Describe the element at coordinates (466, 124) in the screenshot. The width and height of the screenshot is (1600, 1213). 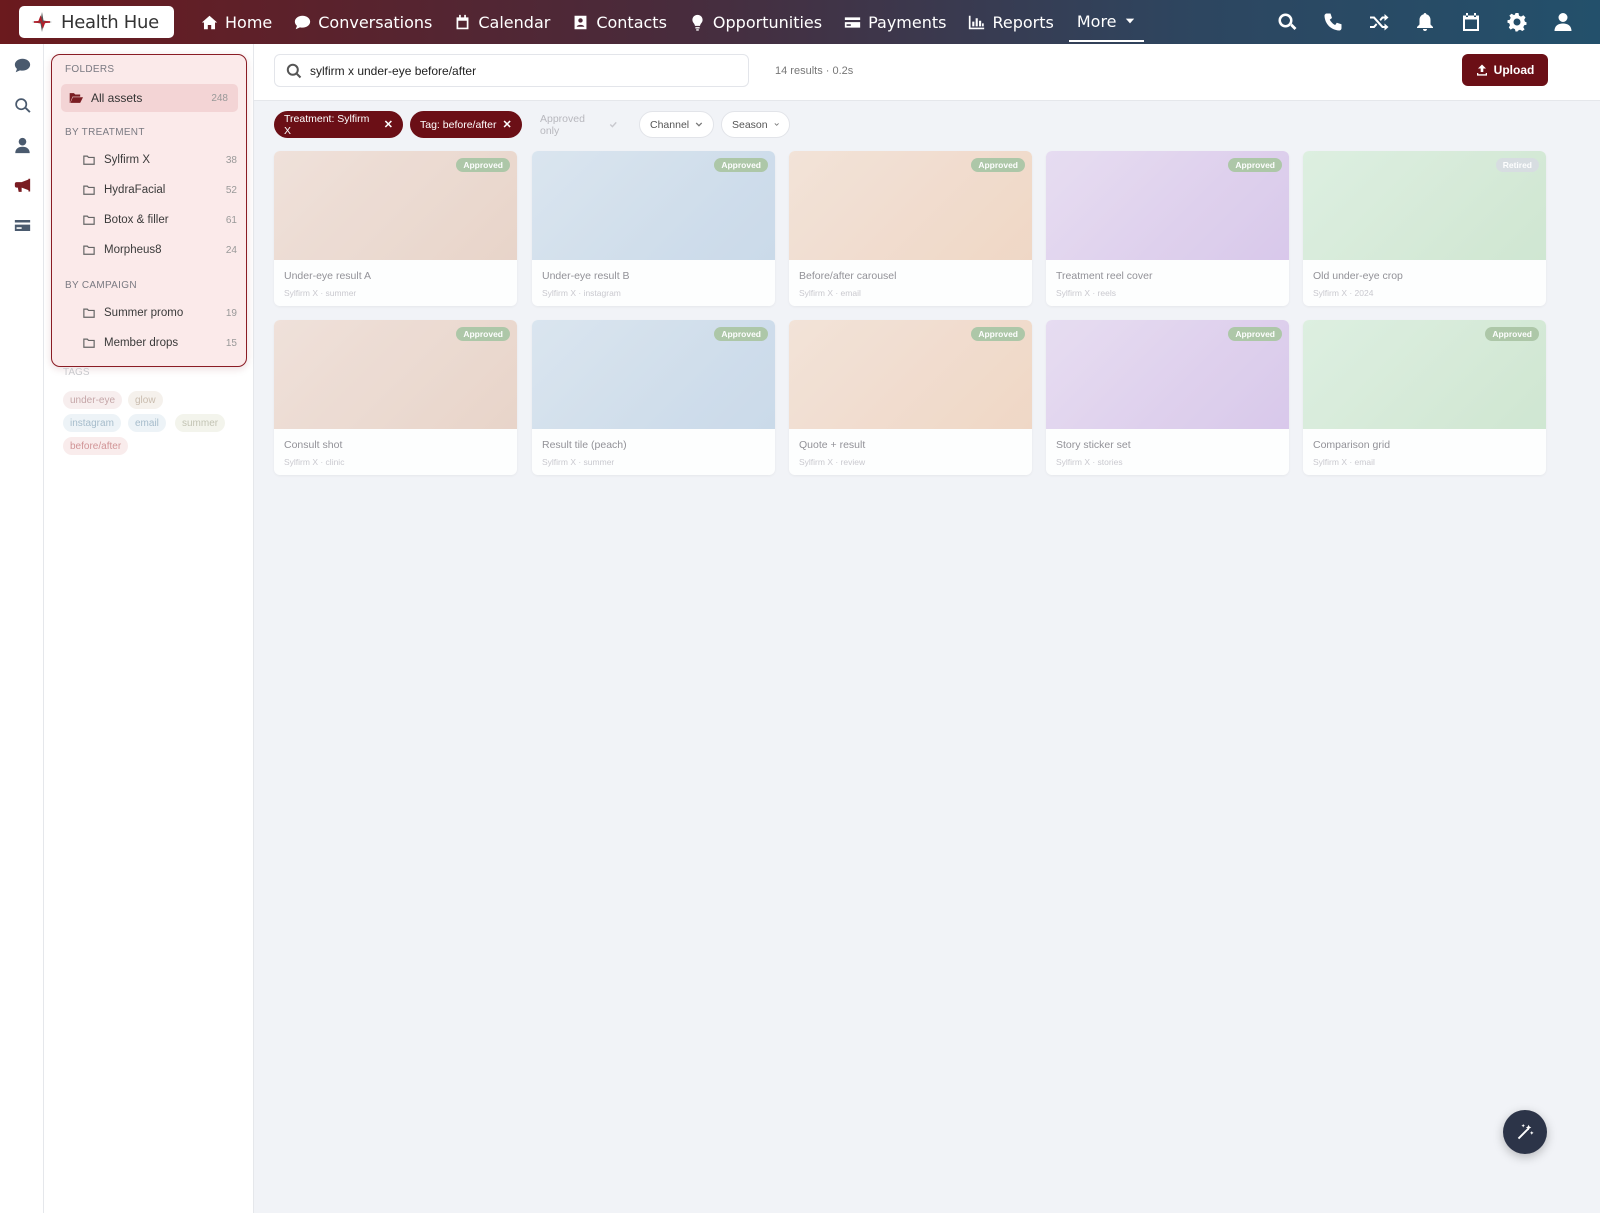
I see `filter-chip-tag: Tag: before/after ✕` at that location.